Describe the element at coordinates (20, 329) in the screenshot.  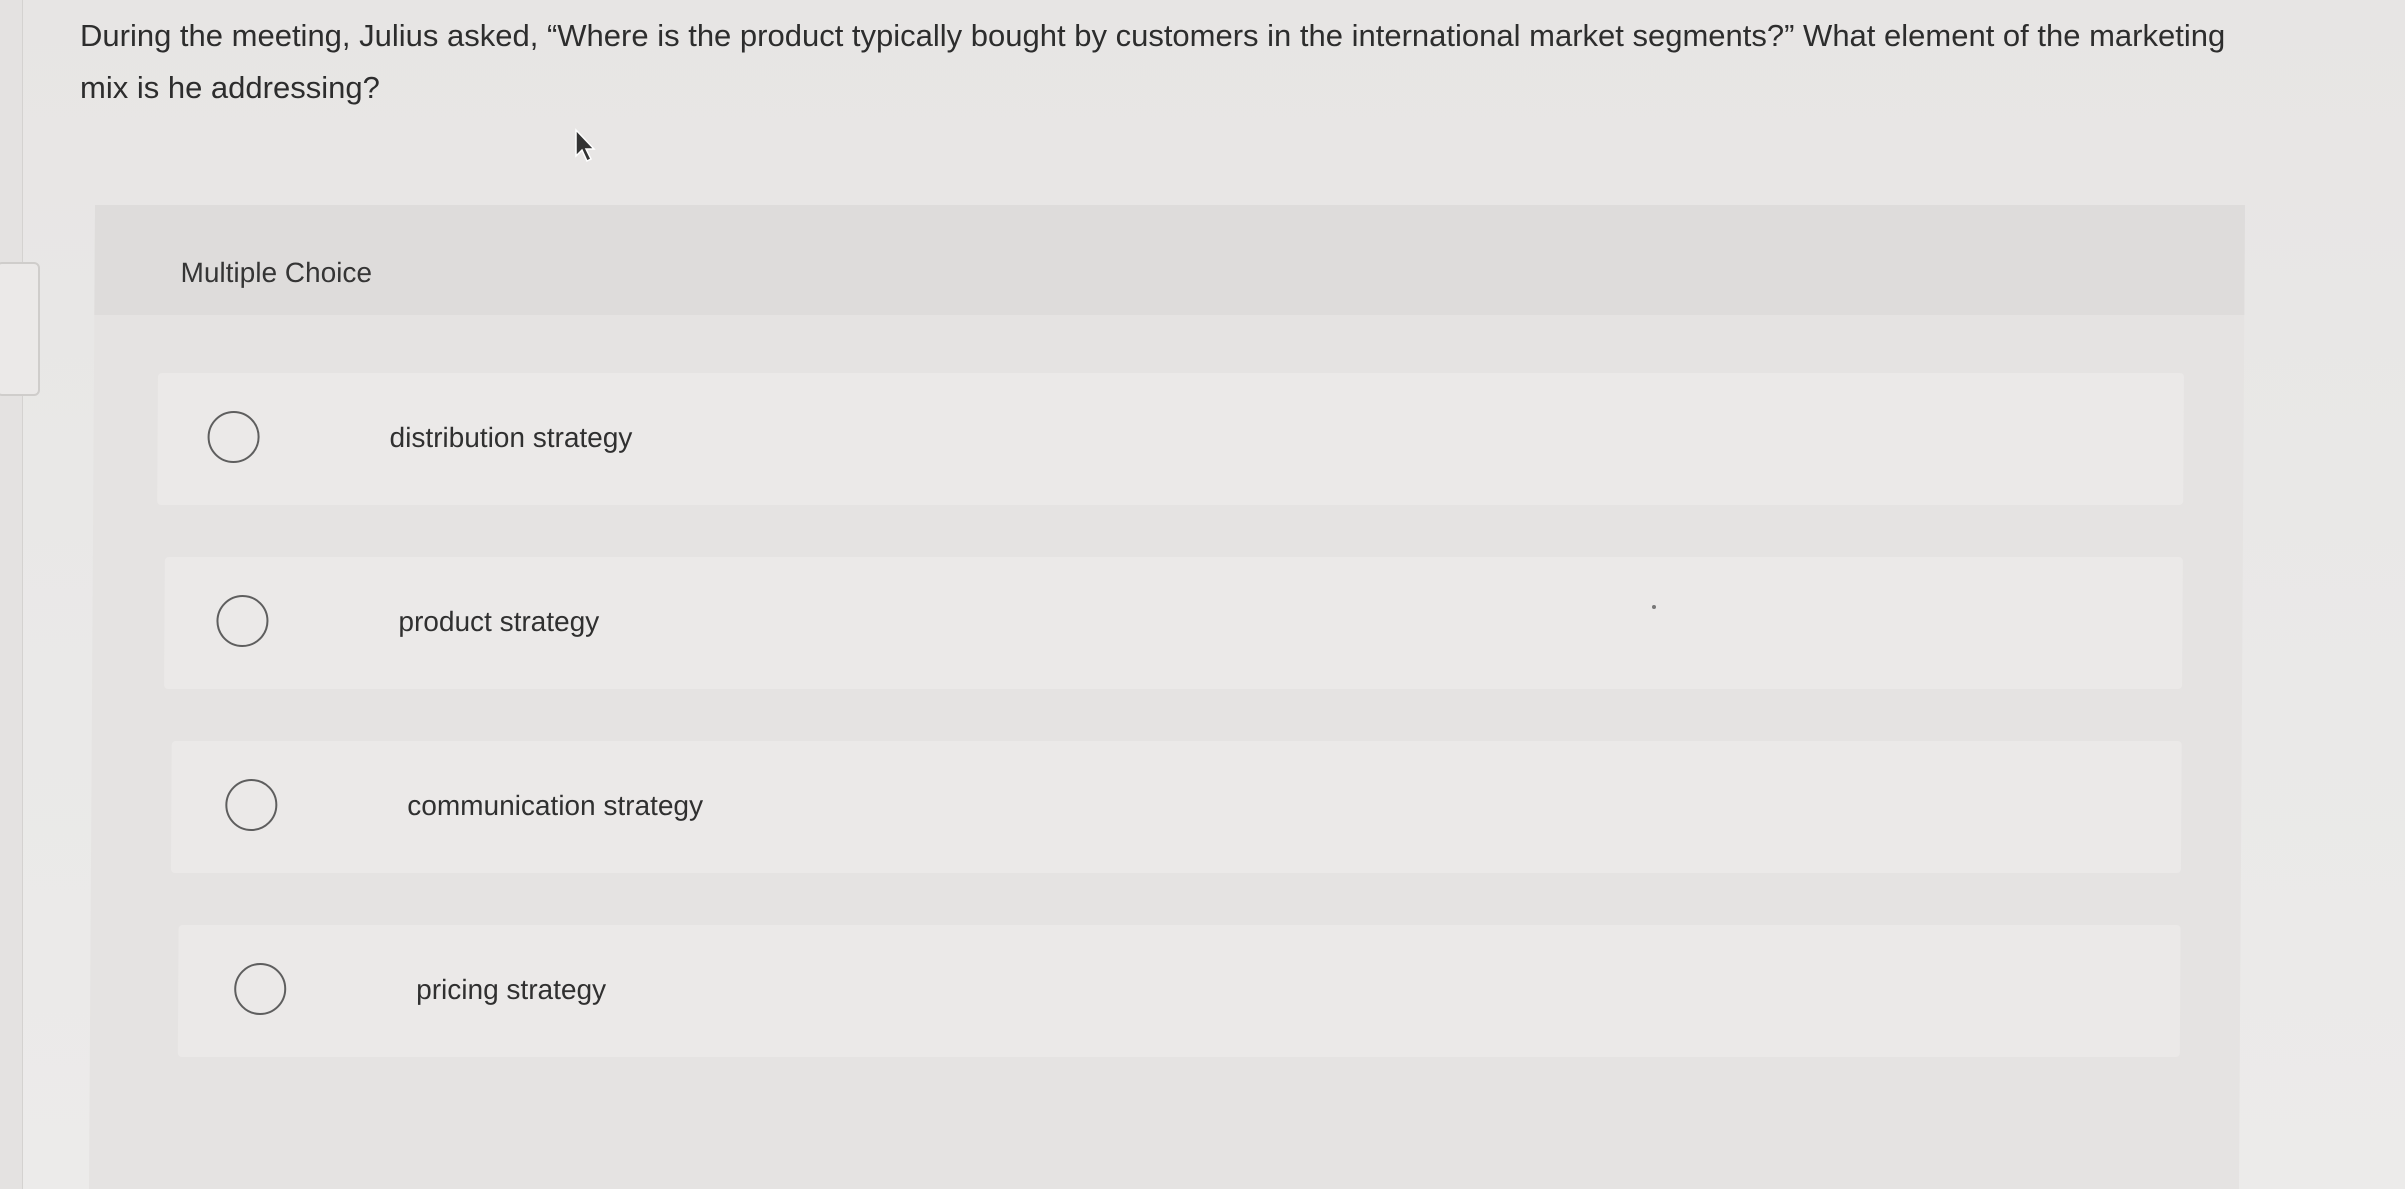
I see `left-side-tab` at that location.